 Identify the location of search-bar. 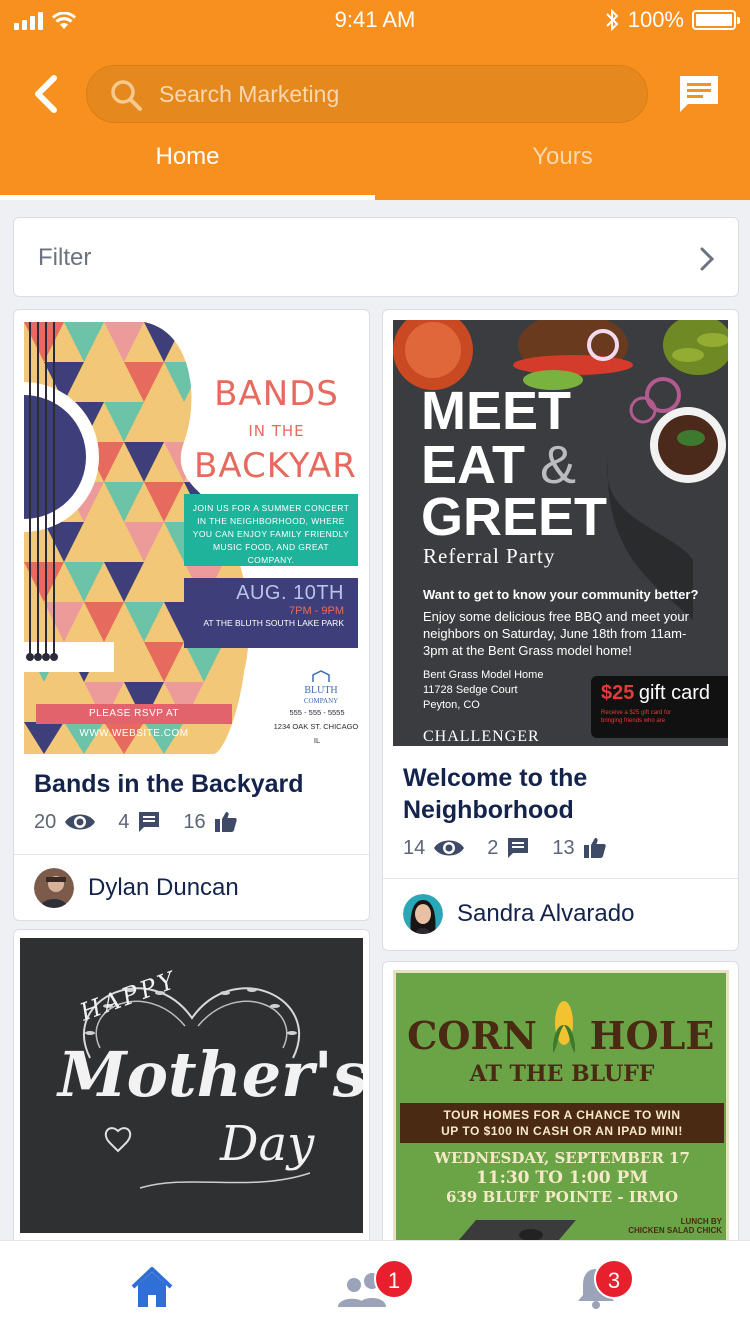
(367, 94).